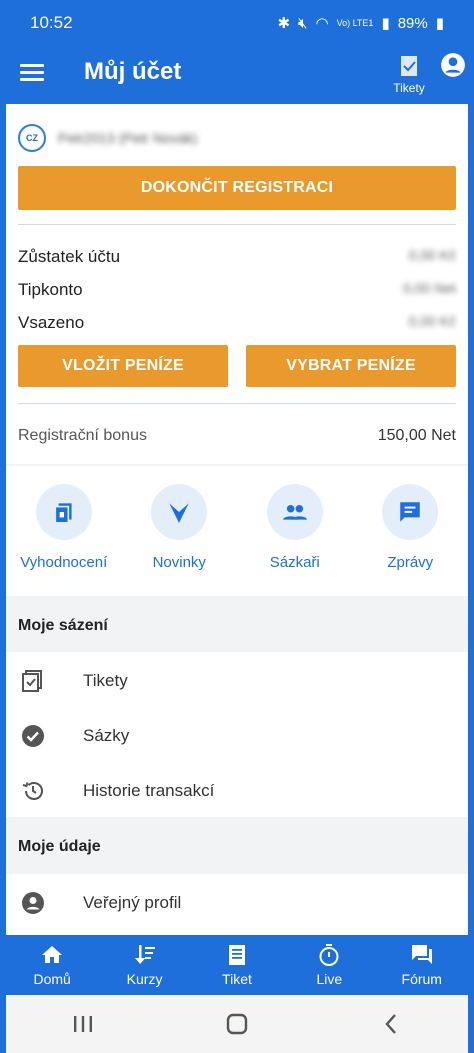  What do you see at coordinates (33, 903) in the screenshot?
I see `profile-icon` at bounding box center [33, 903].